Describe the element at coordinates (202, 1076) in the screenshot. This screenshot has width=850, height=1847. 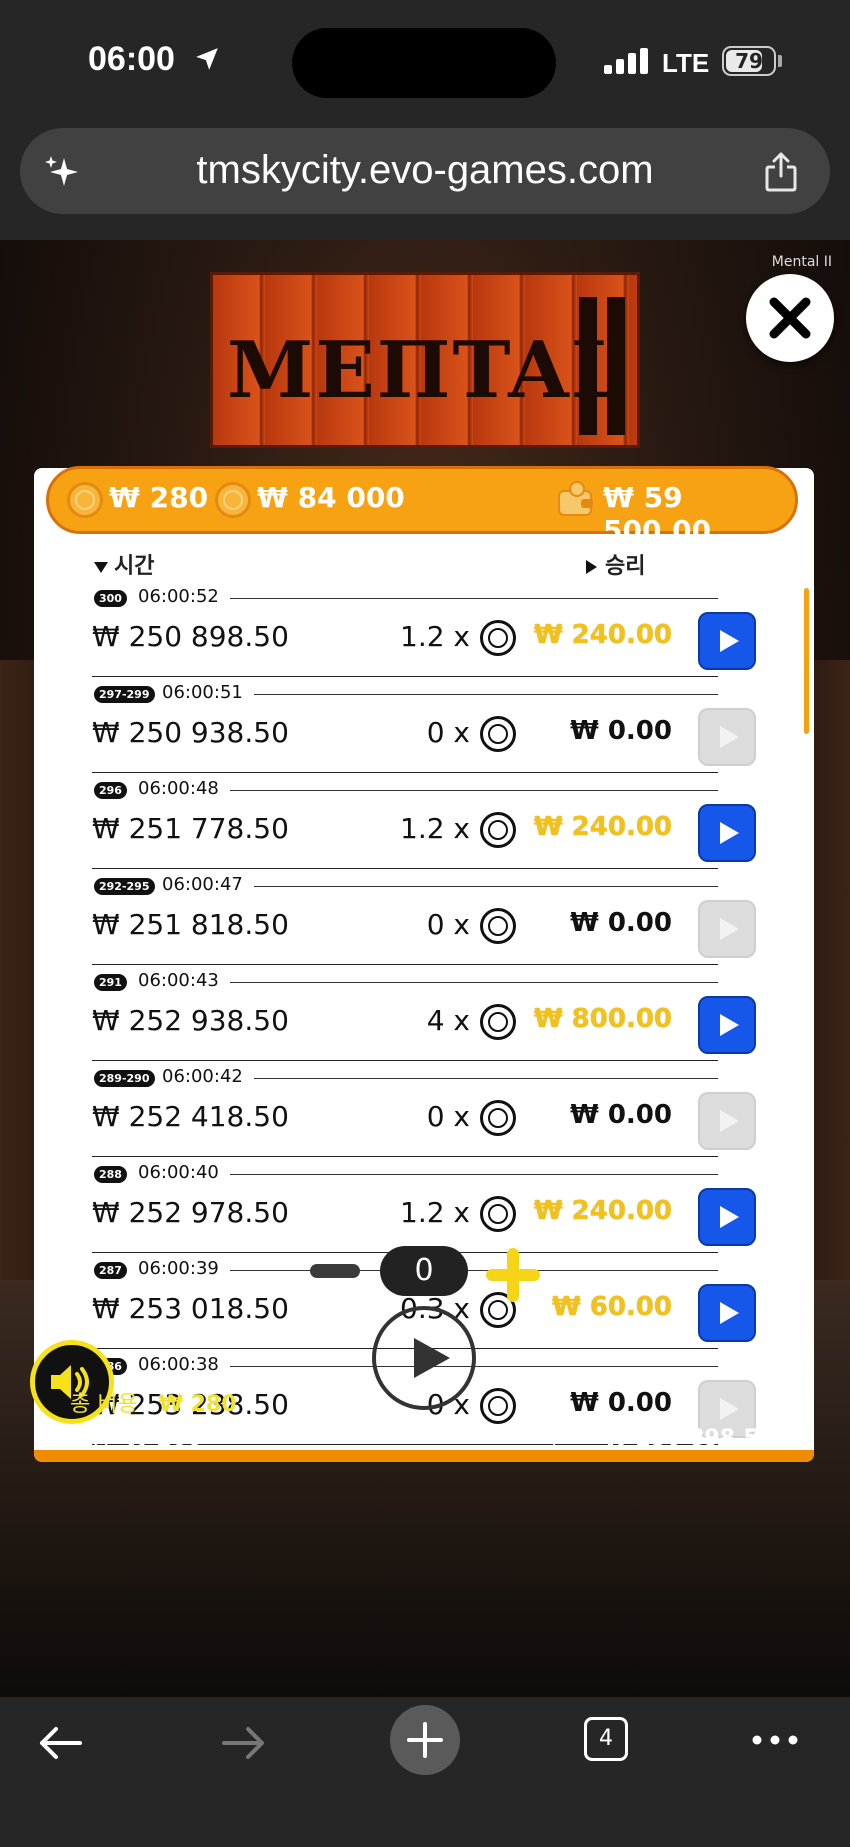
I see `round-time: 06:00:42` at that location.